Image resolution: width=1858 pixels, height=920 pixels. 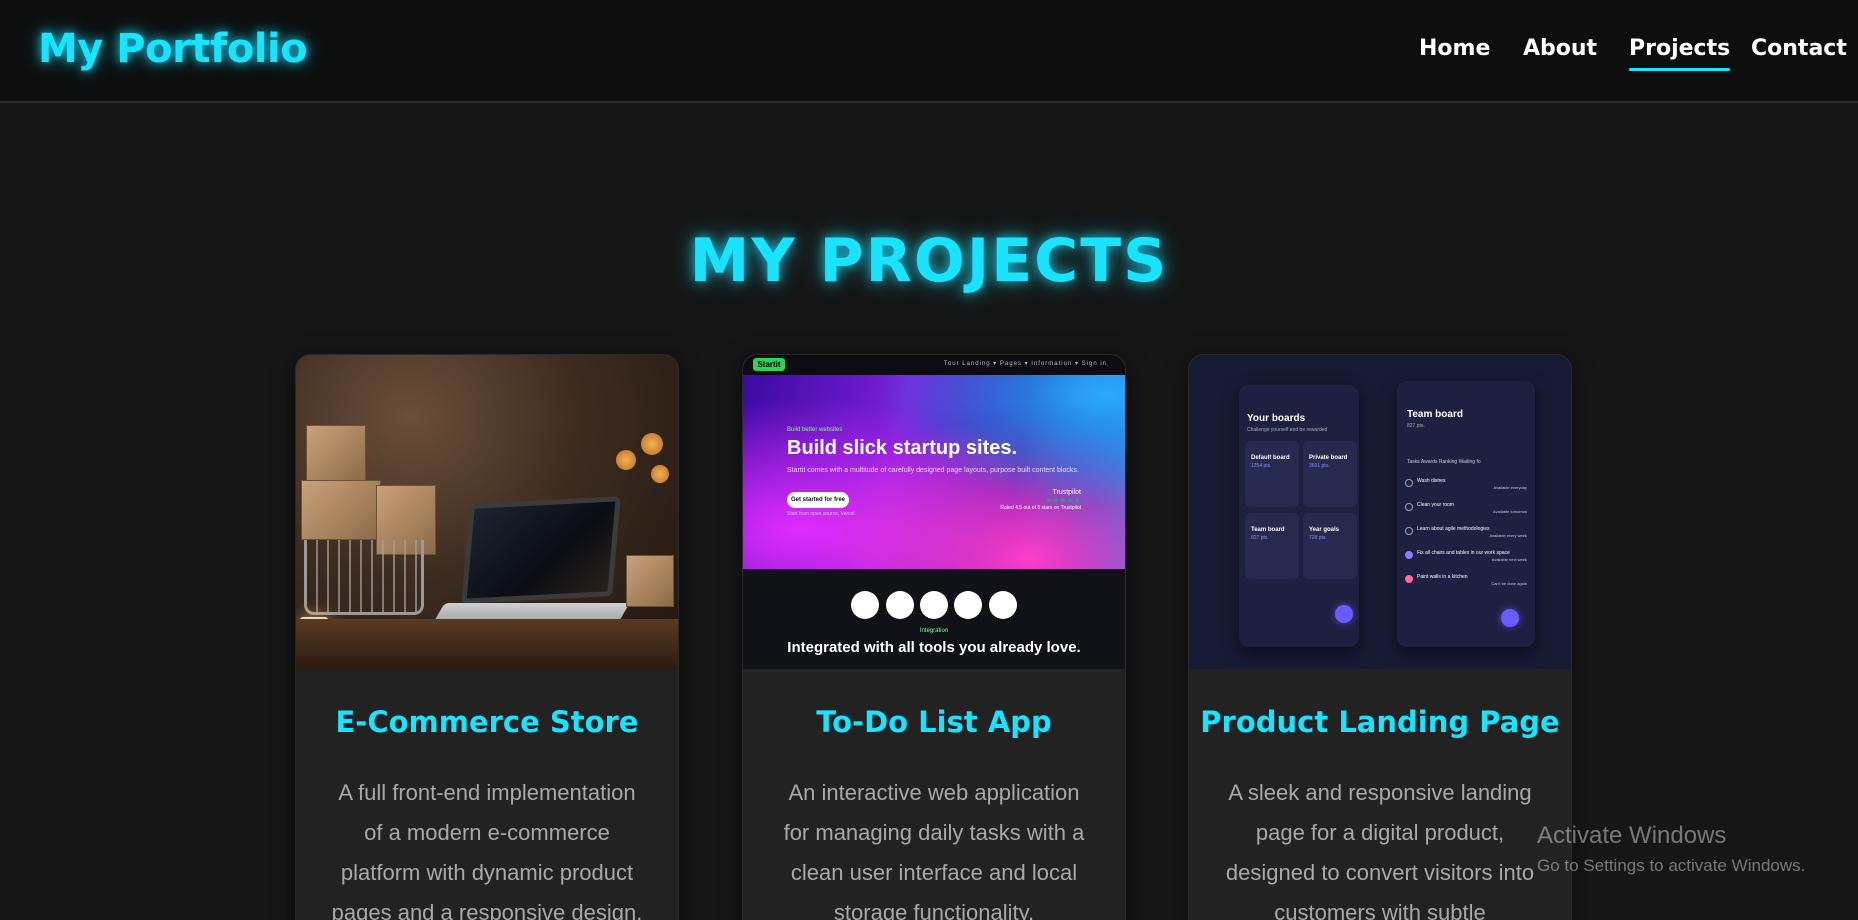 What do you see at coordinates (1510, 511) in the screenshot?
I see `task-availability: Available tomorrow` at bounding box center [1510, 511].